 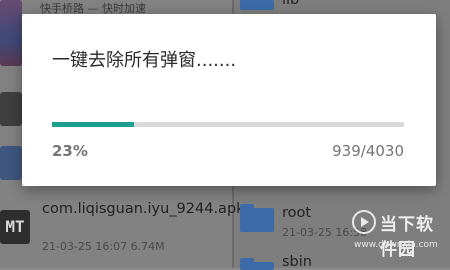 I want to click on watermark-logo-icon, so click(x=364, y=222).